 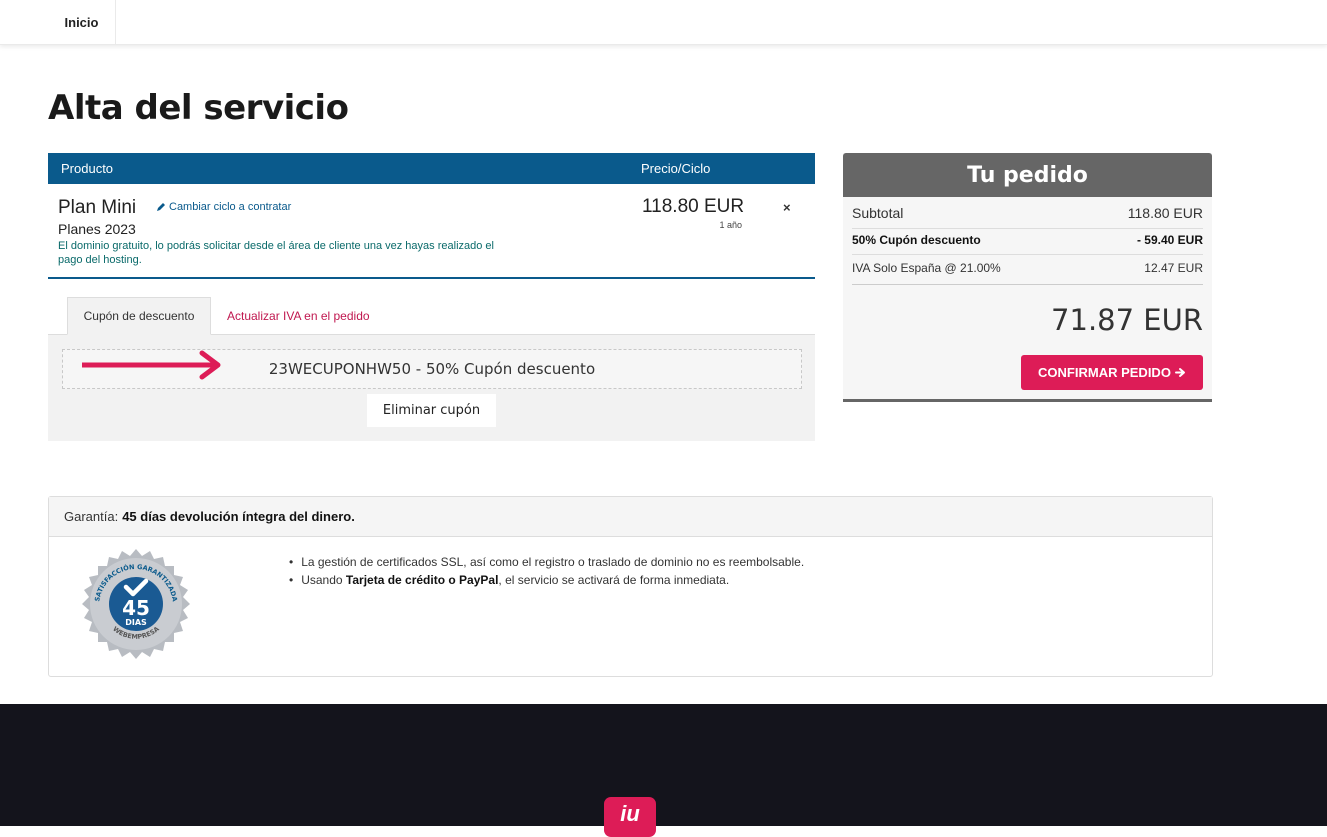 What do you see at coordinates (1169, 240) in the screenshot?
I see `discount-value: - 59.40 EUR` at bounding box center [1169, 240].